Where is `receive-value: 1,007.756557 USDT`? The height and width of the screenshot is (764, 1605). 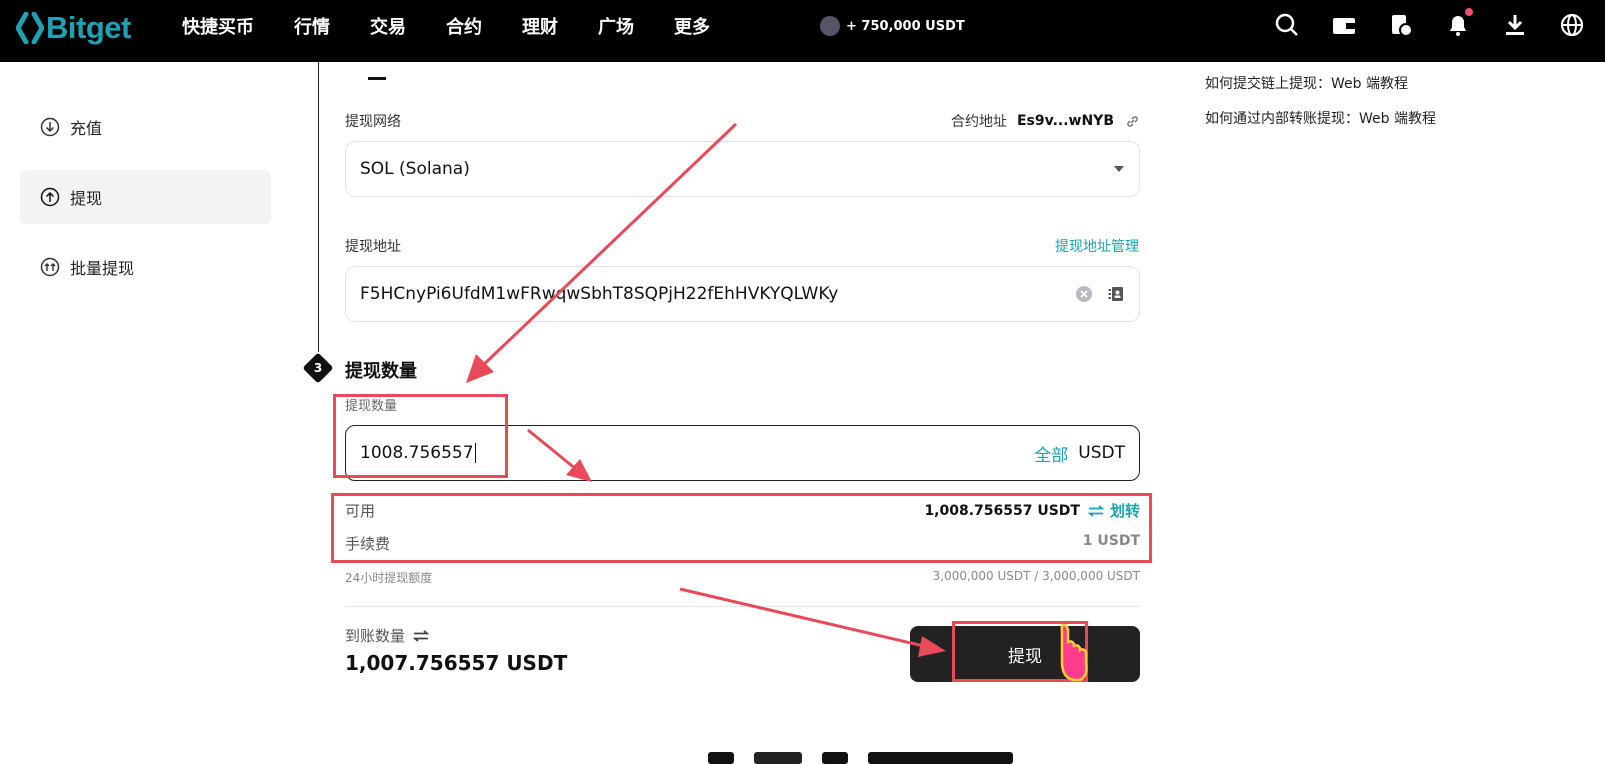 receive-value: 1,007.756557 USDT is located at coordinates (456, 663).